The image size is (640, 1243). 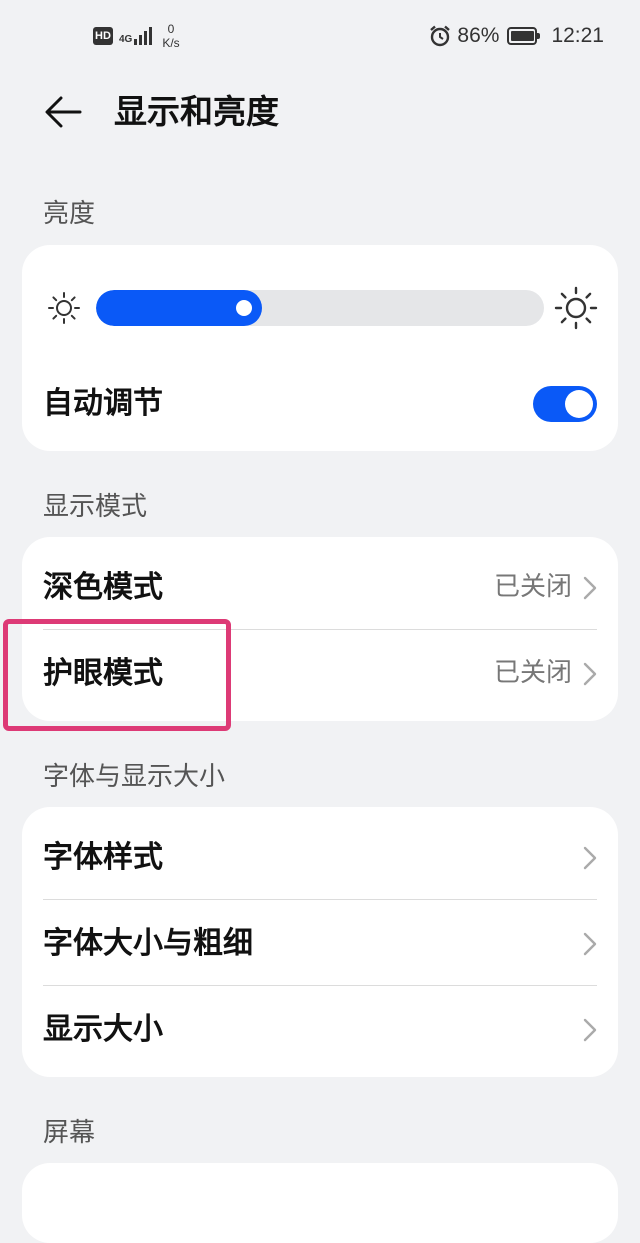 I want to click on display-size-label: 显示大小, so click(x=103, y=1029).